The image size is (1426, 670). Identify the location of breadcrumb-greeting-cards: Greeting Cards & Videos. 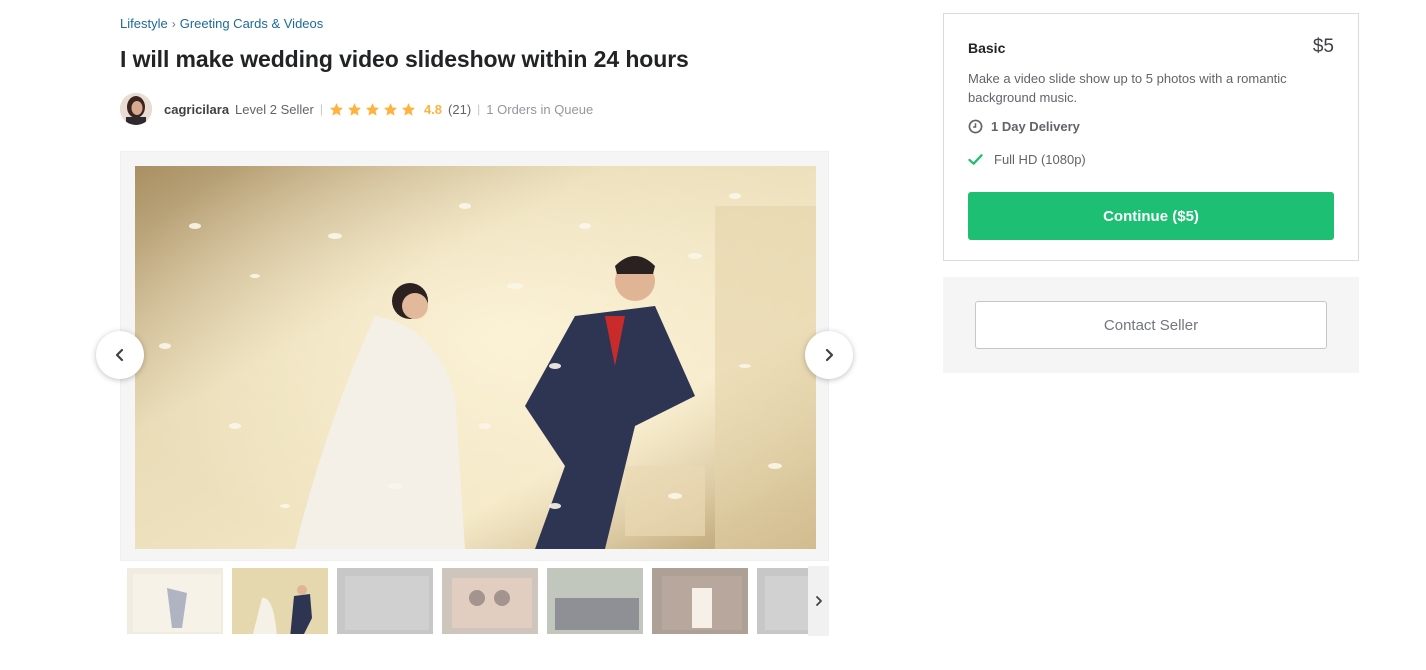
(252, 23).